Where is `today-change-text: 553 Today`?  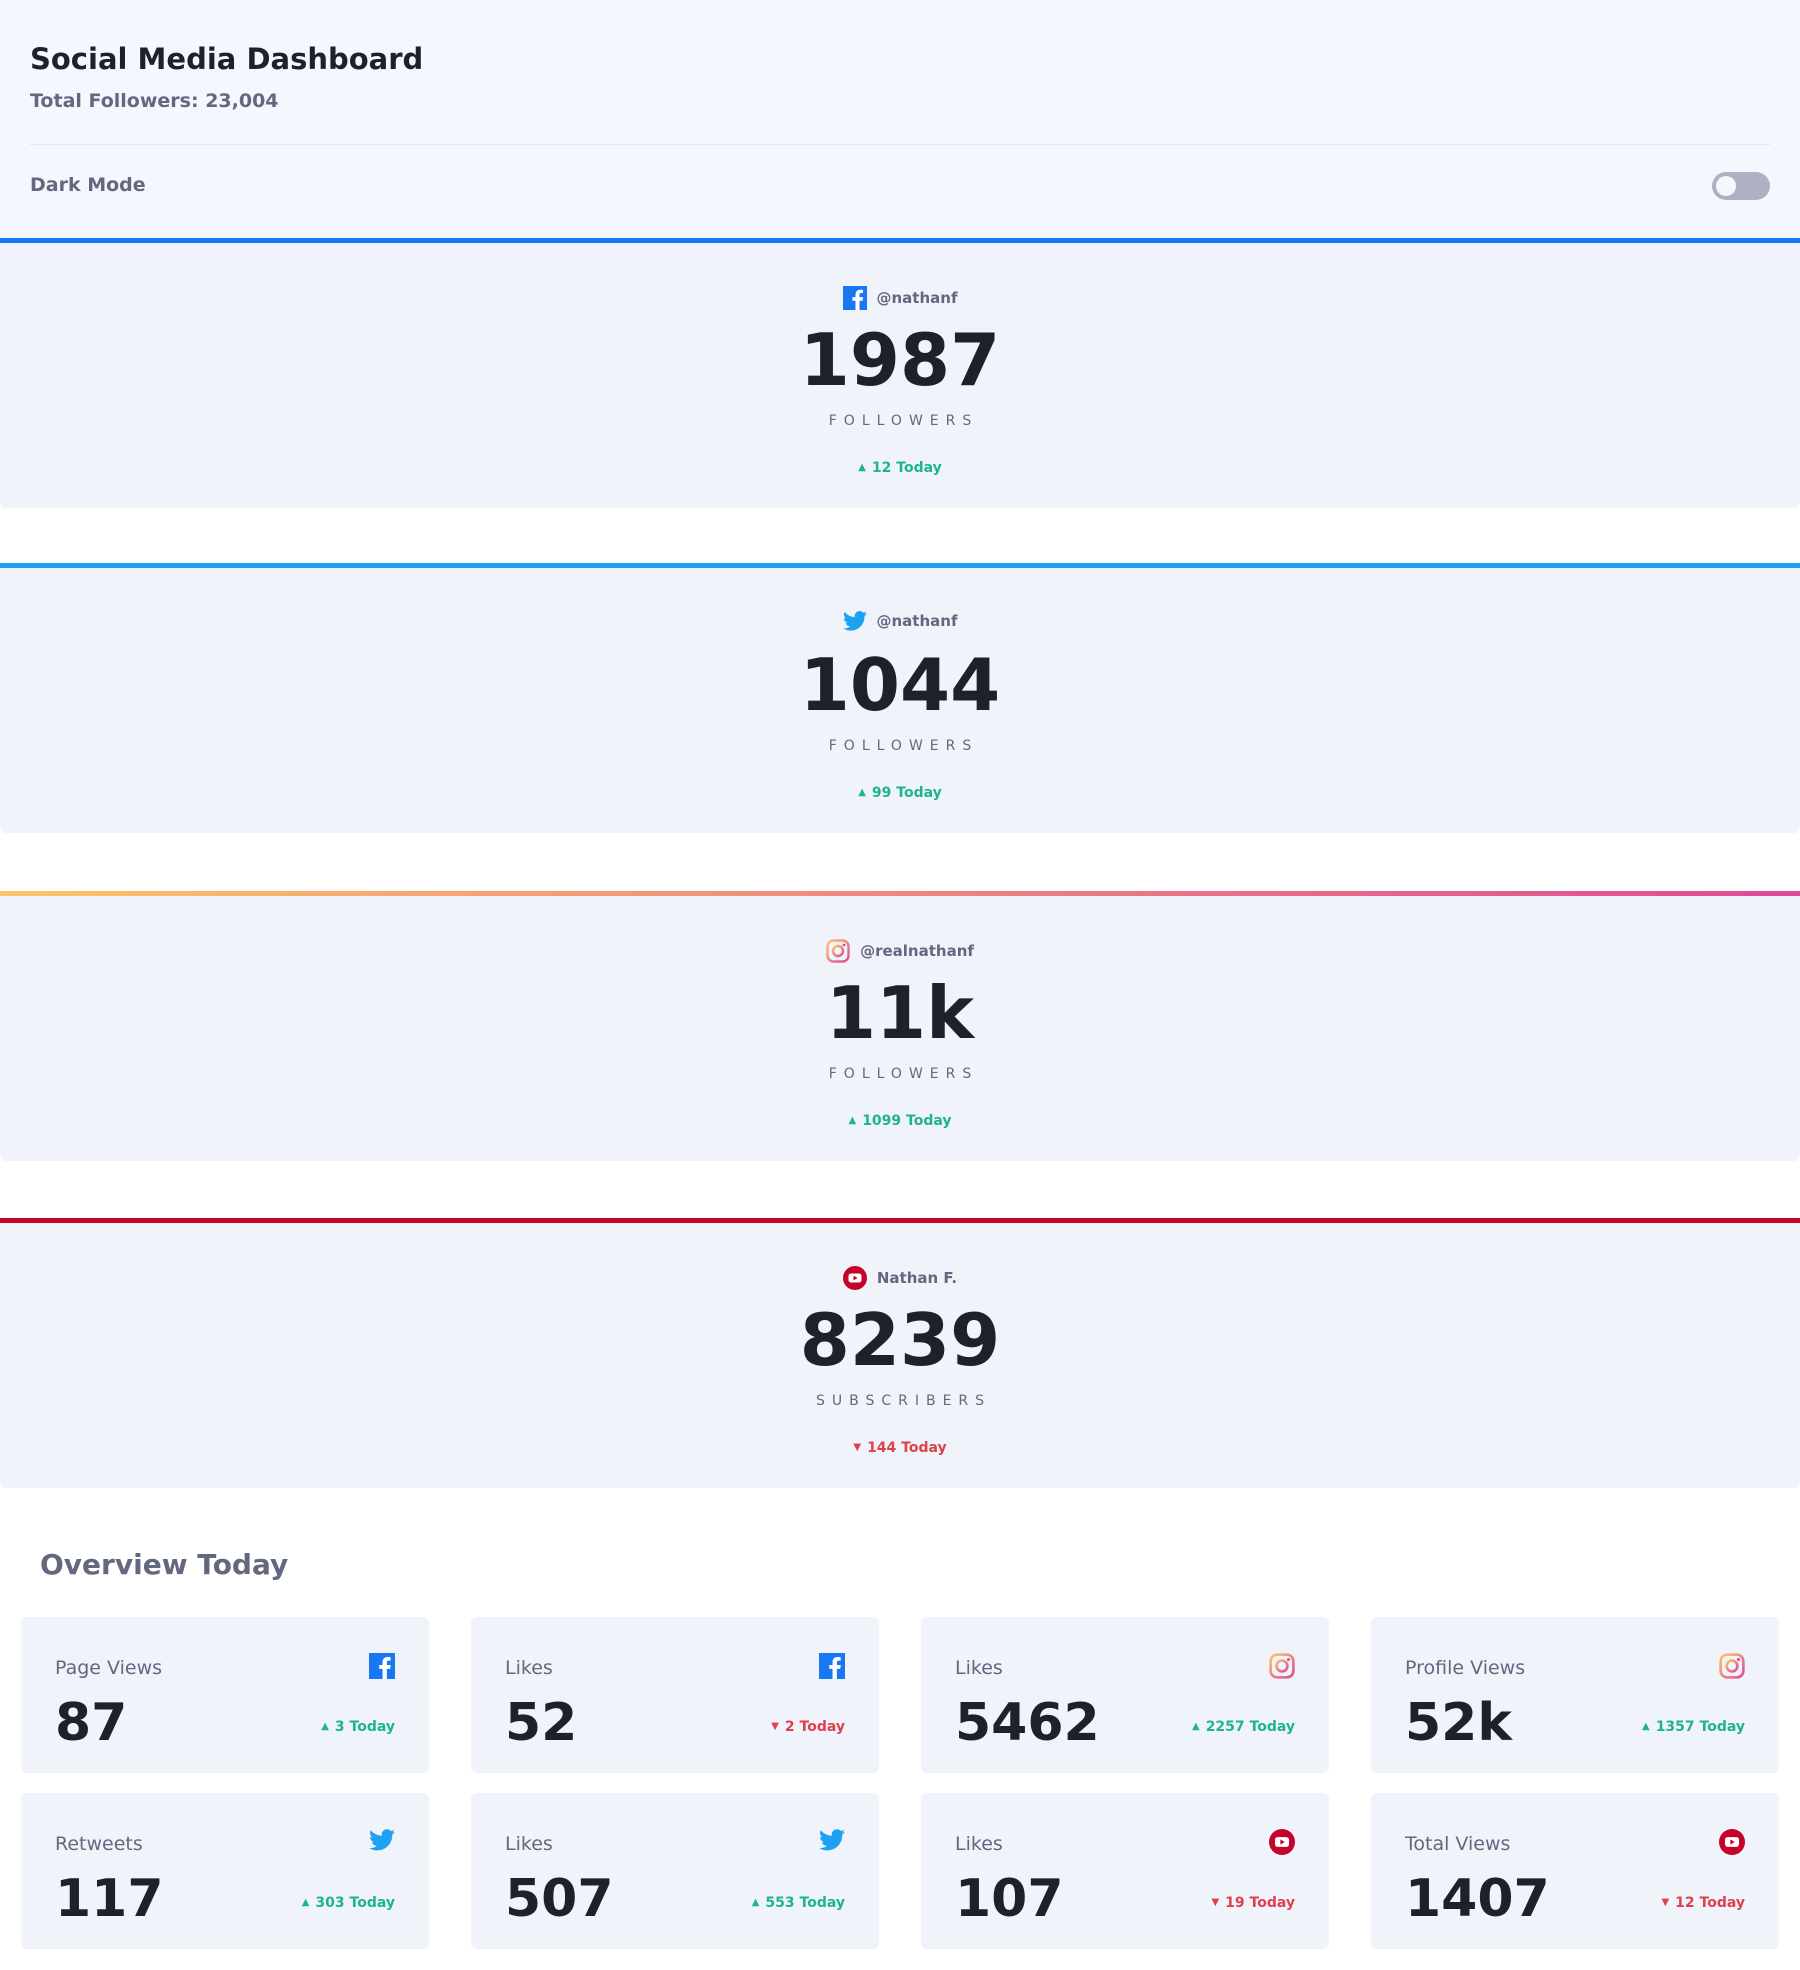 today-change-text: 553 Today is located at coordinates (805, 1903).